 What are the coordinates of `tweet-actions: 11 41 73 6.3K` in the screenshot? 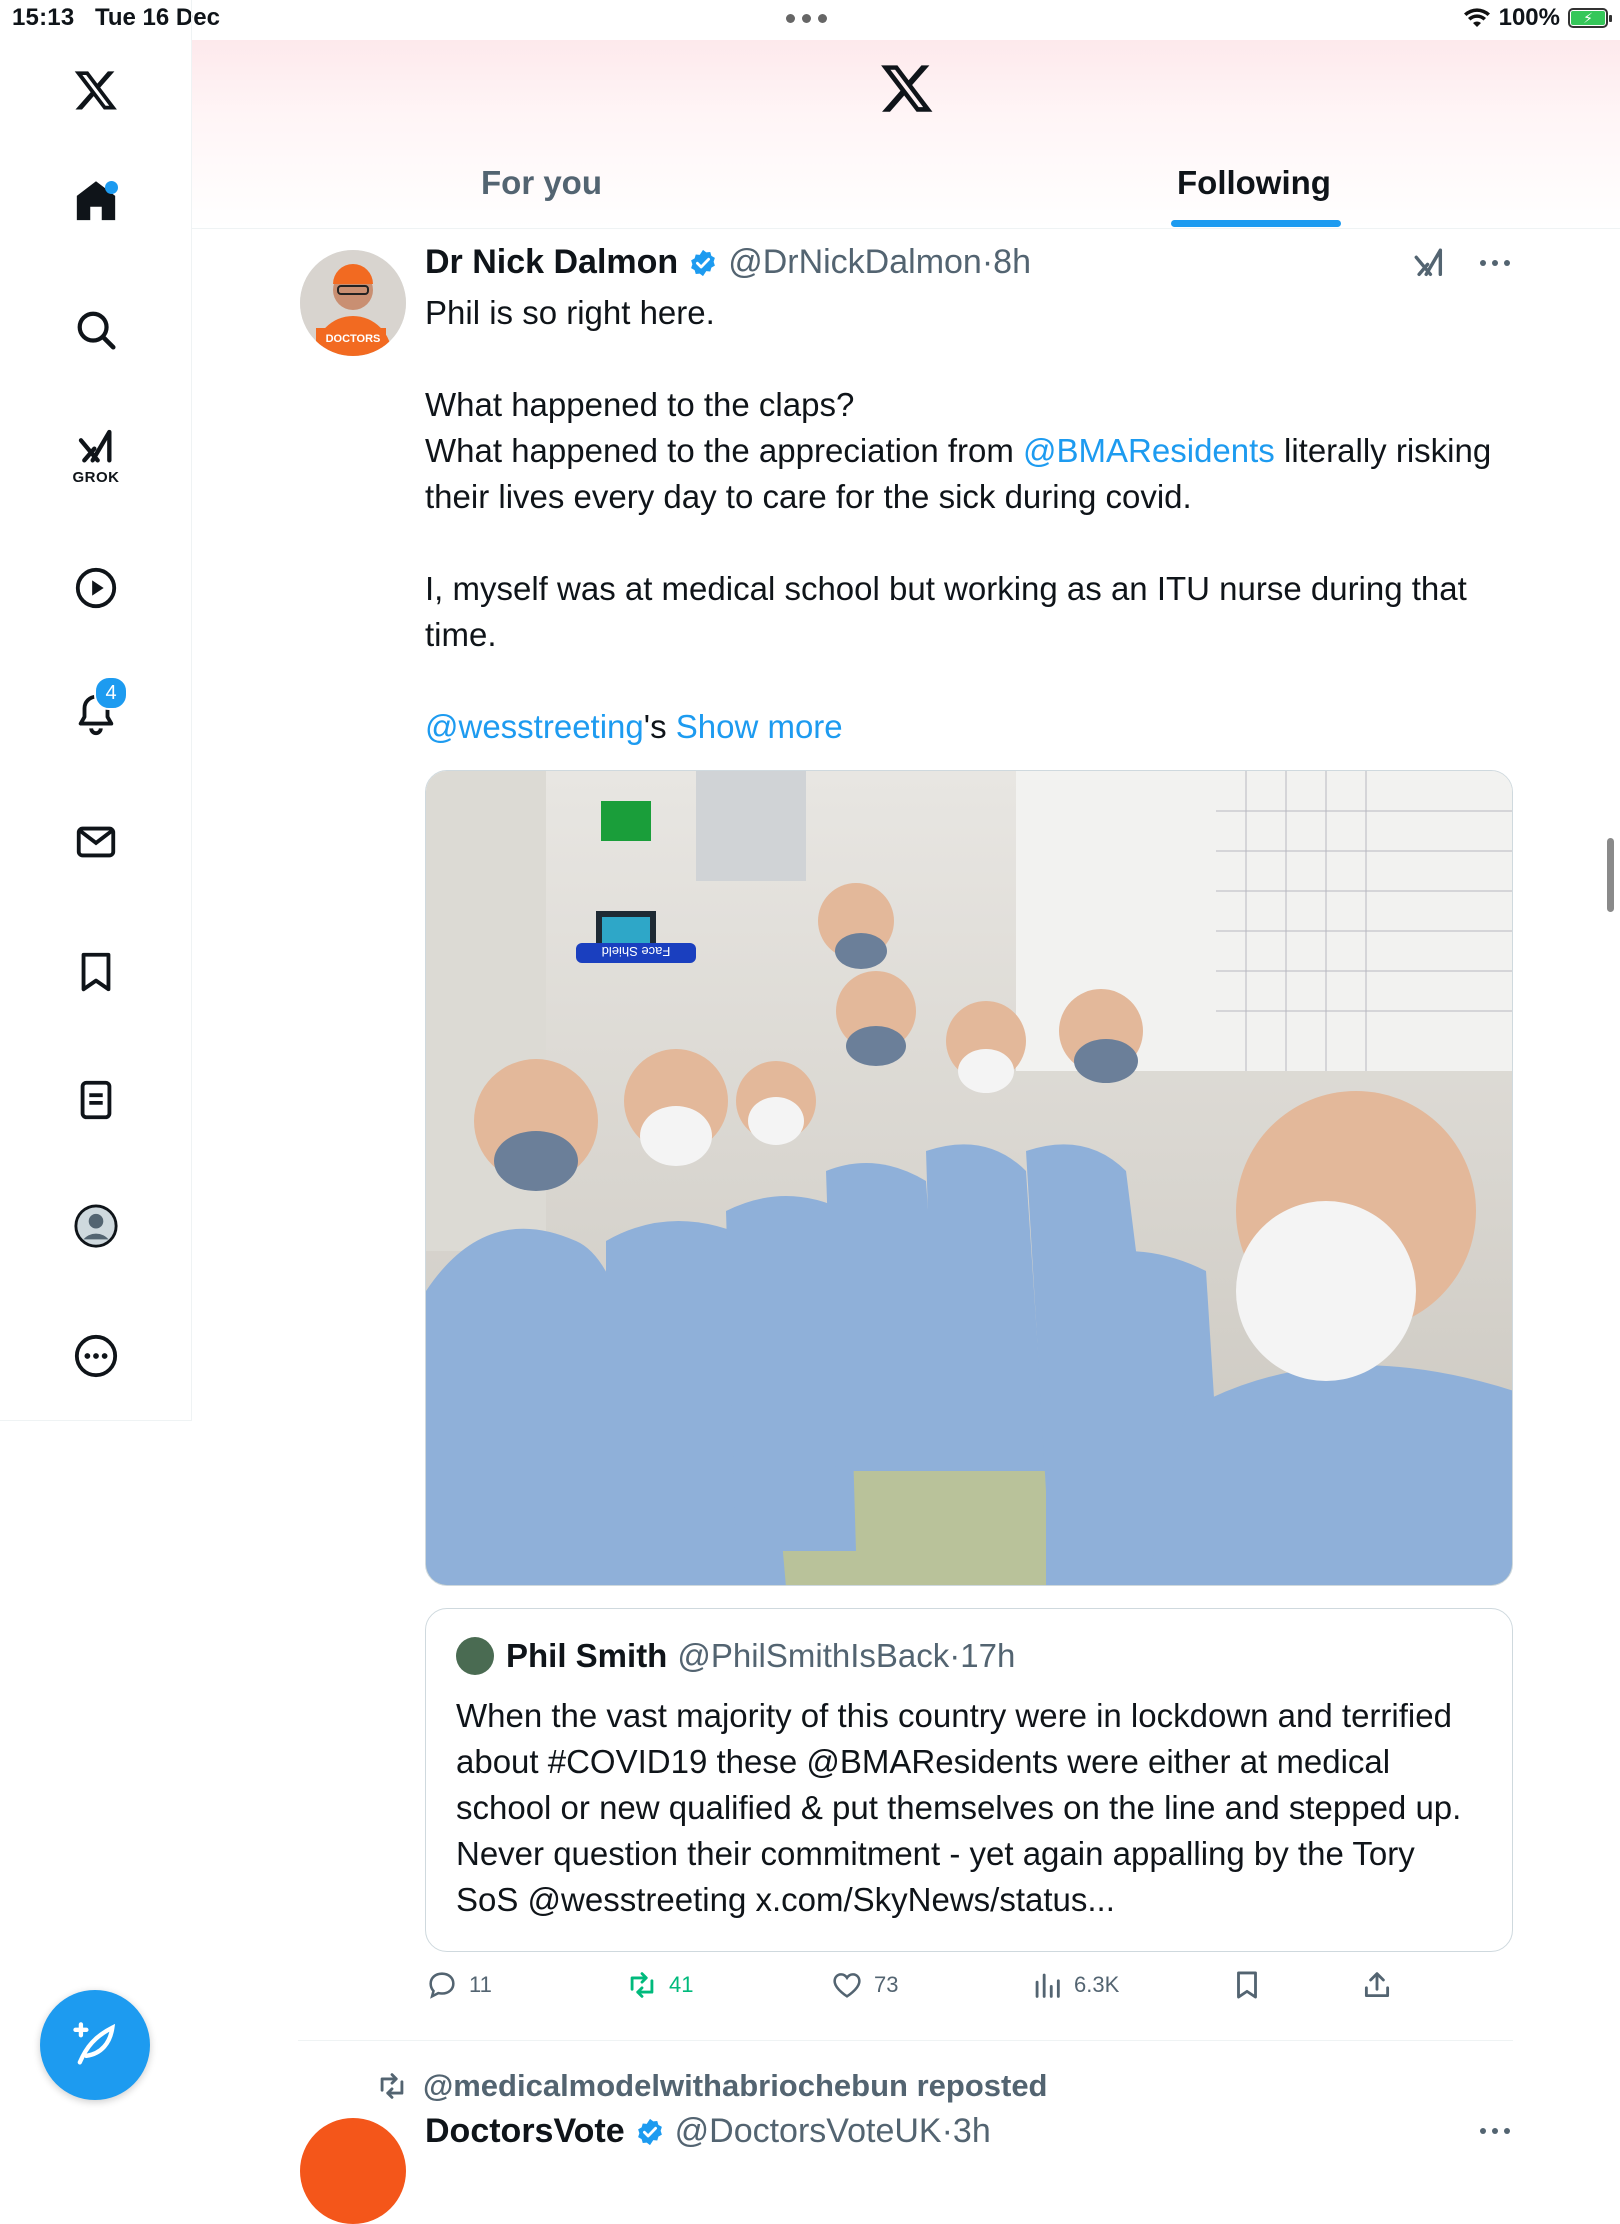 It's located at (925, 1992).